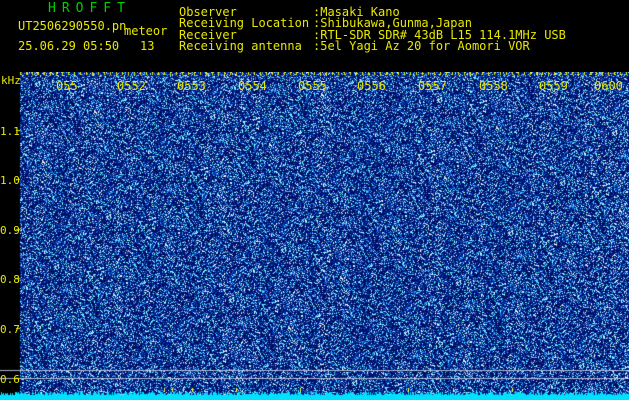  Describe the element at coordinates (146, 31) in the screenshot. I see `mode-label: meteor` at that location.